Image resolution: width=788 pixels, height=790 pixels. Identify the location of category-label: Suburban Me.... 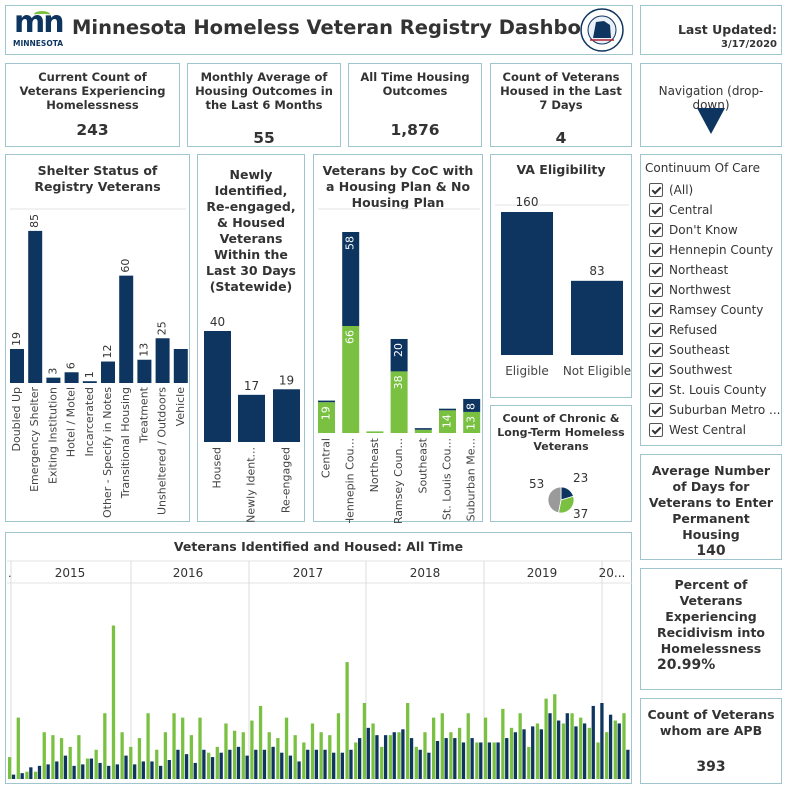
(471, 479).